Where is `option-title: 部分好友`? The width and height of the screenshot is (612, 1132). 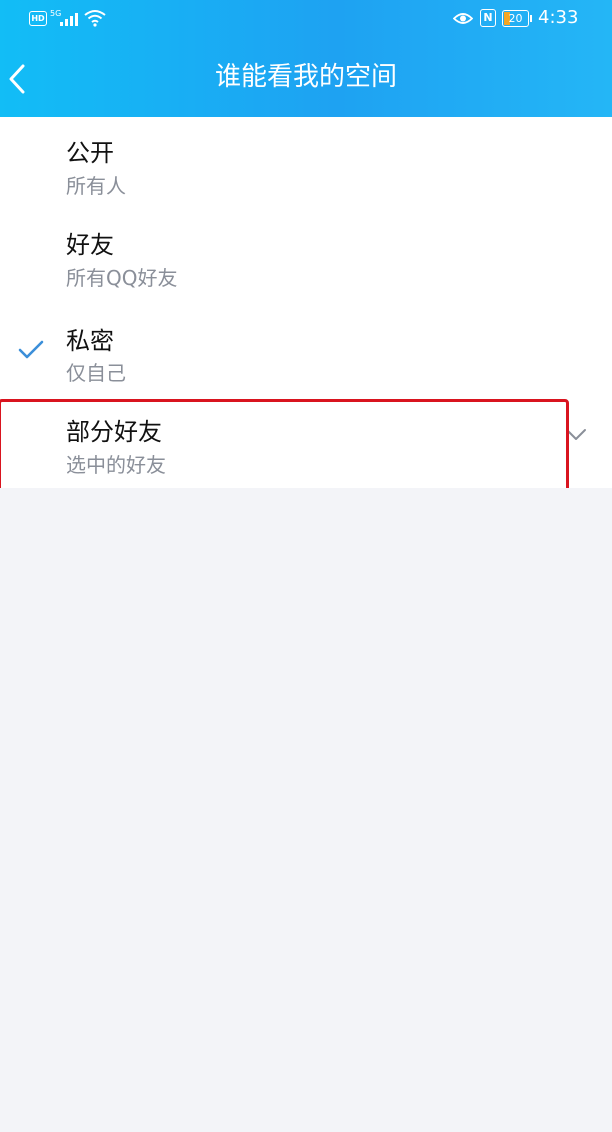 option-title: 部分好友 is located at coordinates (114, 432).